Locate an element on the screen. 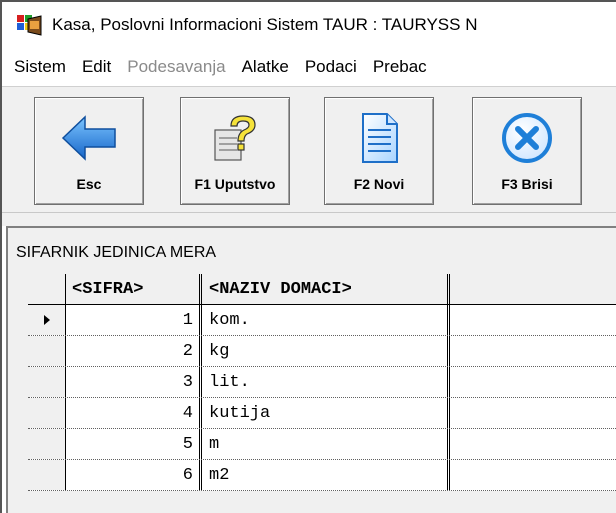 This screenshot has height=513, width=616. help-button-label: F1 Uputstvo is located at coordinates (235, 184).